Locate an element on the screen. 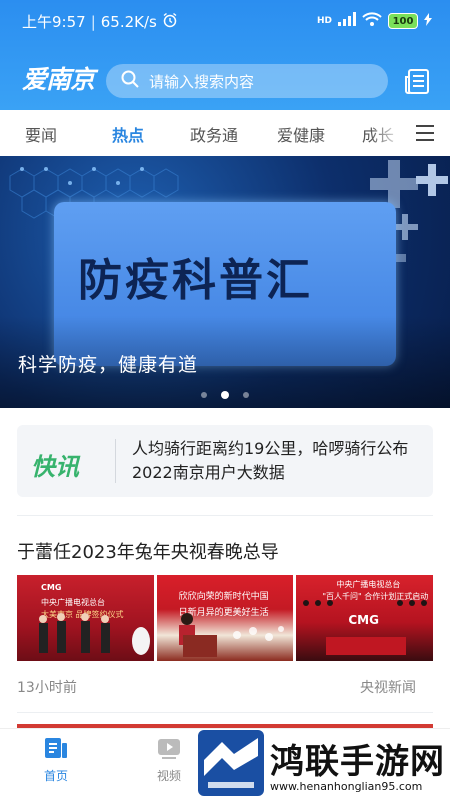 The height and width of the screenshot is (800, 450). watermark-text: 鸿联手游网 is located at coordinates (357, 762).